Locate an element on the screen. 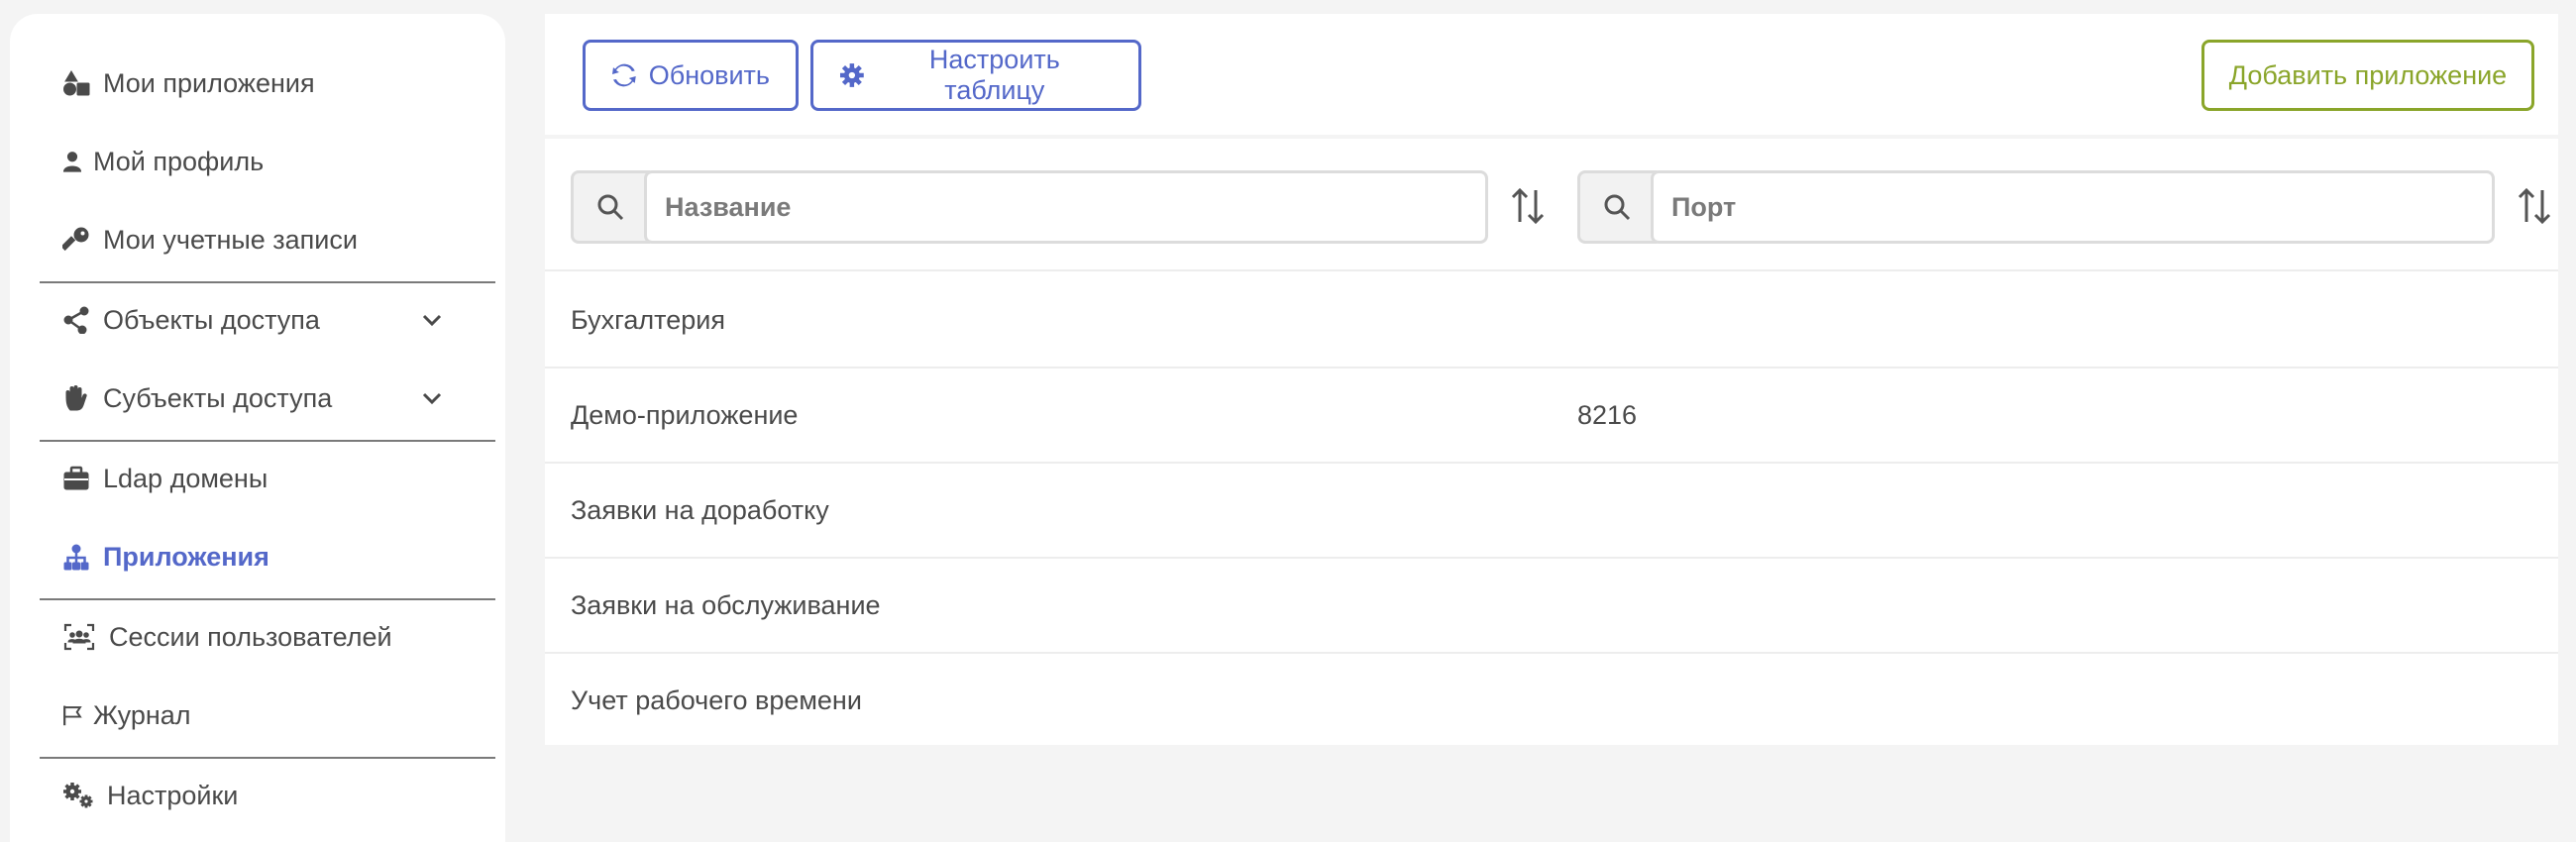 Image resolution: width=2576 pixels, height=842 pixels. sidebar-item-access-objects: Объекты доступа is located at coordinates (267, 320).